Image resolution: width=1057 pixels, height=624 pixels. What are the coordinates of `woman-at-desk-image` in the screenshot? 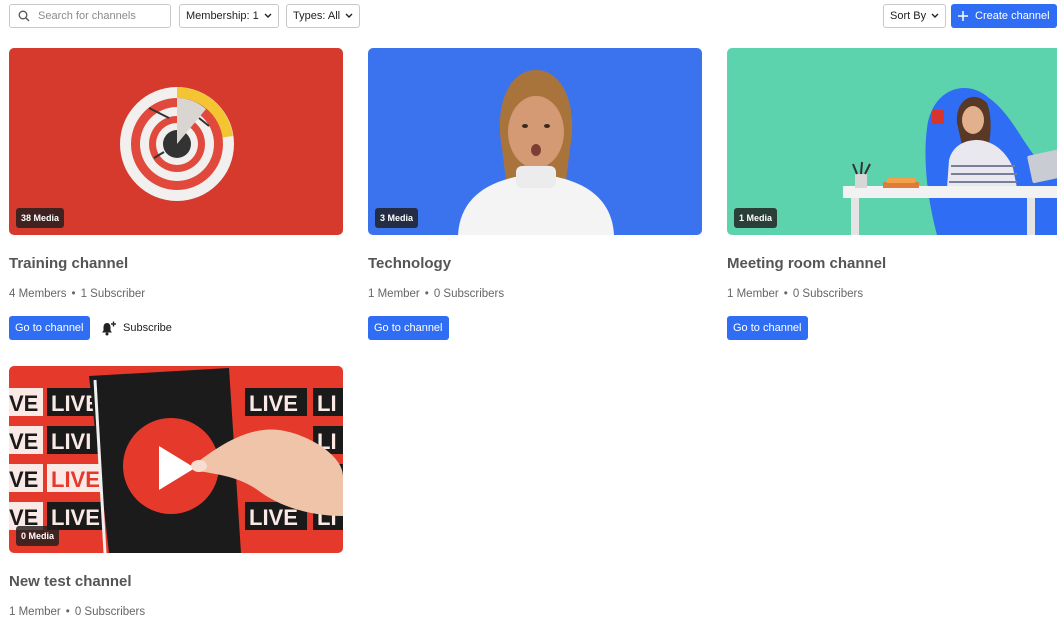 It's located at (892, 141).